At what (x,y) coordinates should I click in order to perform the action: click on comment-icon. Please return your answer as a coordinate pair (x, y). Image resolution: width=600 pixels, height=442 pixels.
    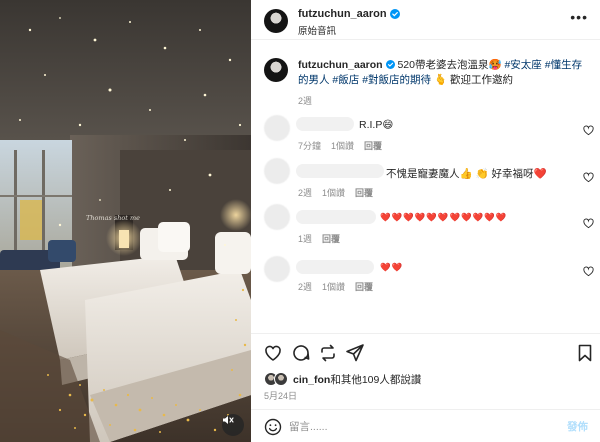
    Looking at the image, I should click on (301, 353).